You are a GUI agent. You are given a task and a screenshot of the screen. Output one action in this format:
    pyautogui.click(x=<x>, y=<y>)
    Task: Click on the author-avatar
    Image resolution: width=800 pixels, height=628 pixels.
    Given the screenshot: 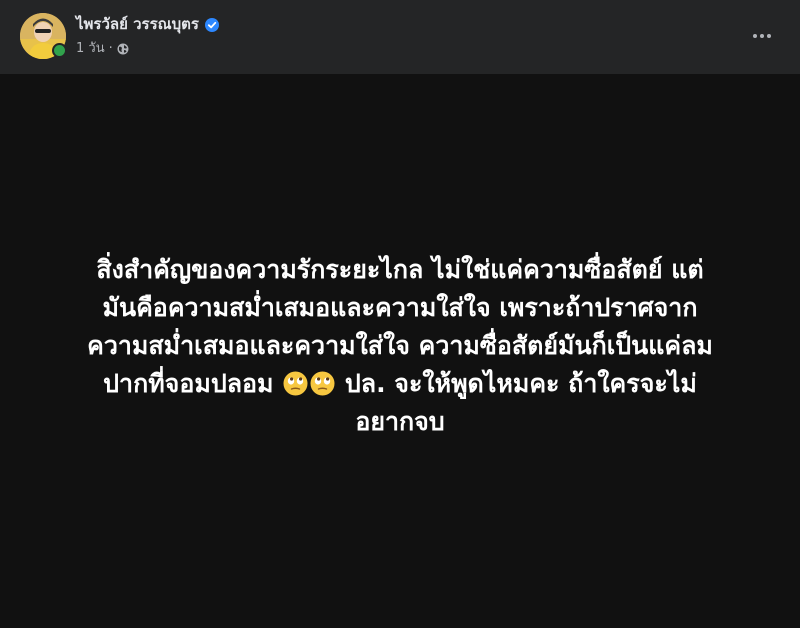 What is the action you would take?
    pyautogui.click(x=43, y=36)
    